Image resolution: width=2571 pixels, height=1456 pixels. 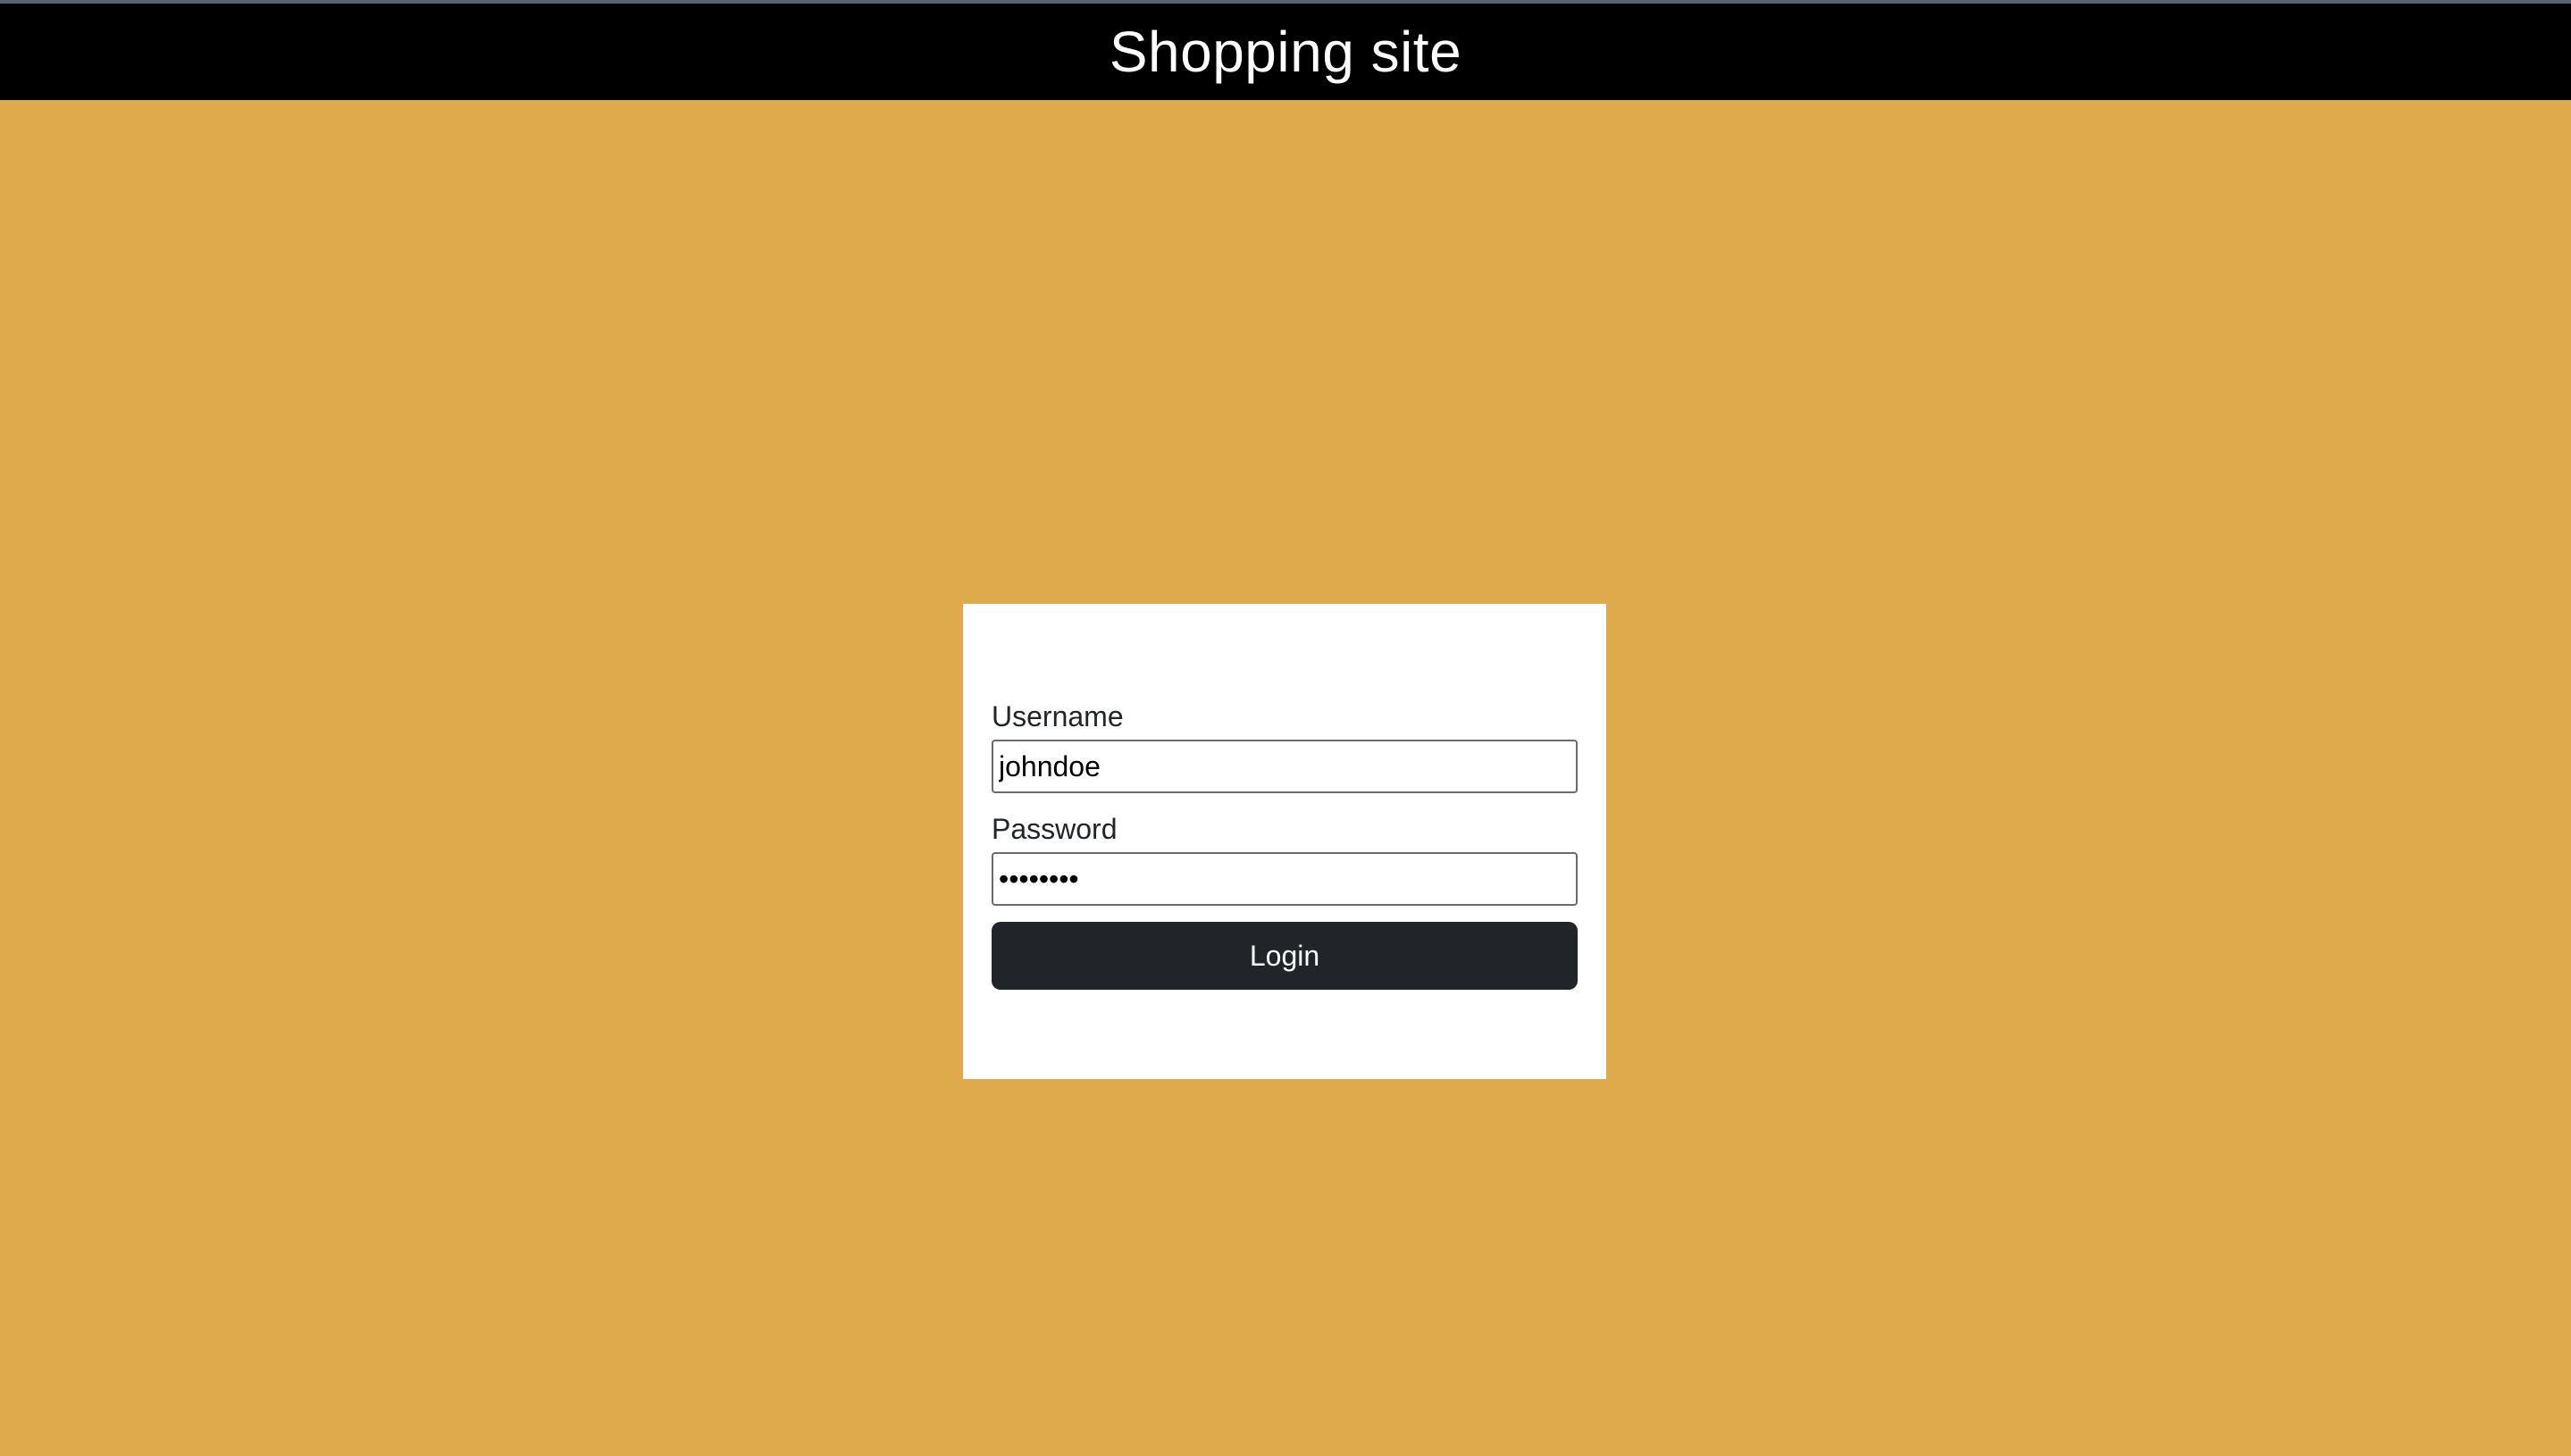 What do you see at coordinates (1058, 716) in the screenshot?
I see `username-label: Username` at bounding box center [1058, 716].